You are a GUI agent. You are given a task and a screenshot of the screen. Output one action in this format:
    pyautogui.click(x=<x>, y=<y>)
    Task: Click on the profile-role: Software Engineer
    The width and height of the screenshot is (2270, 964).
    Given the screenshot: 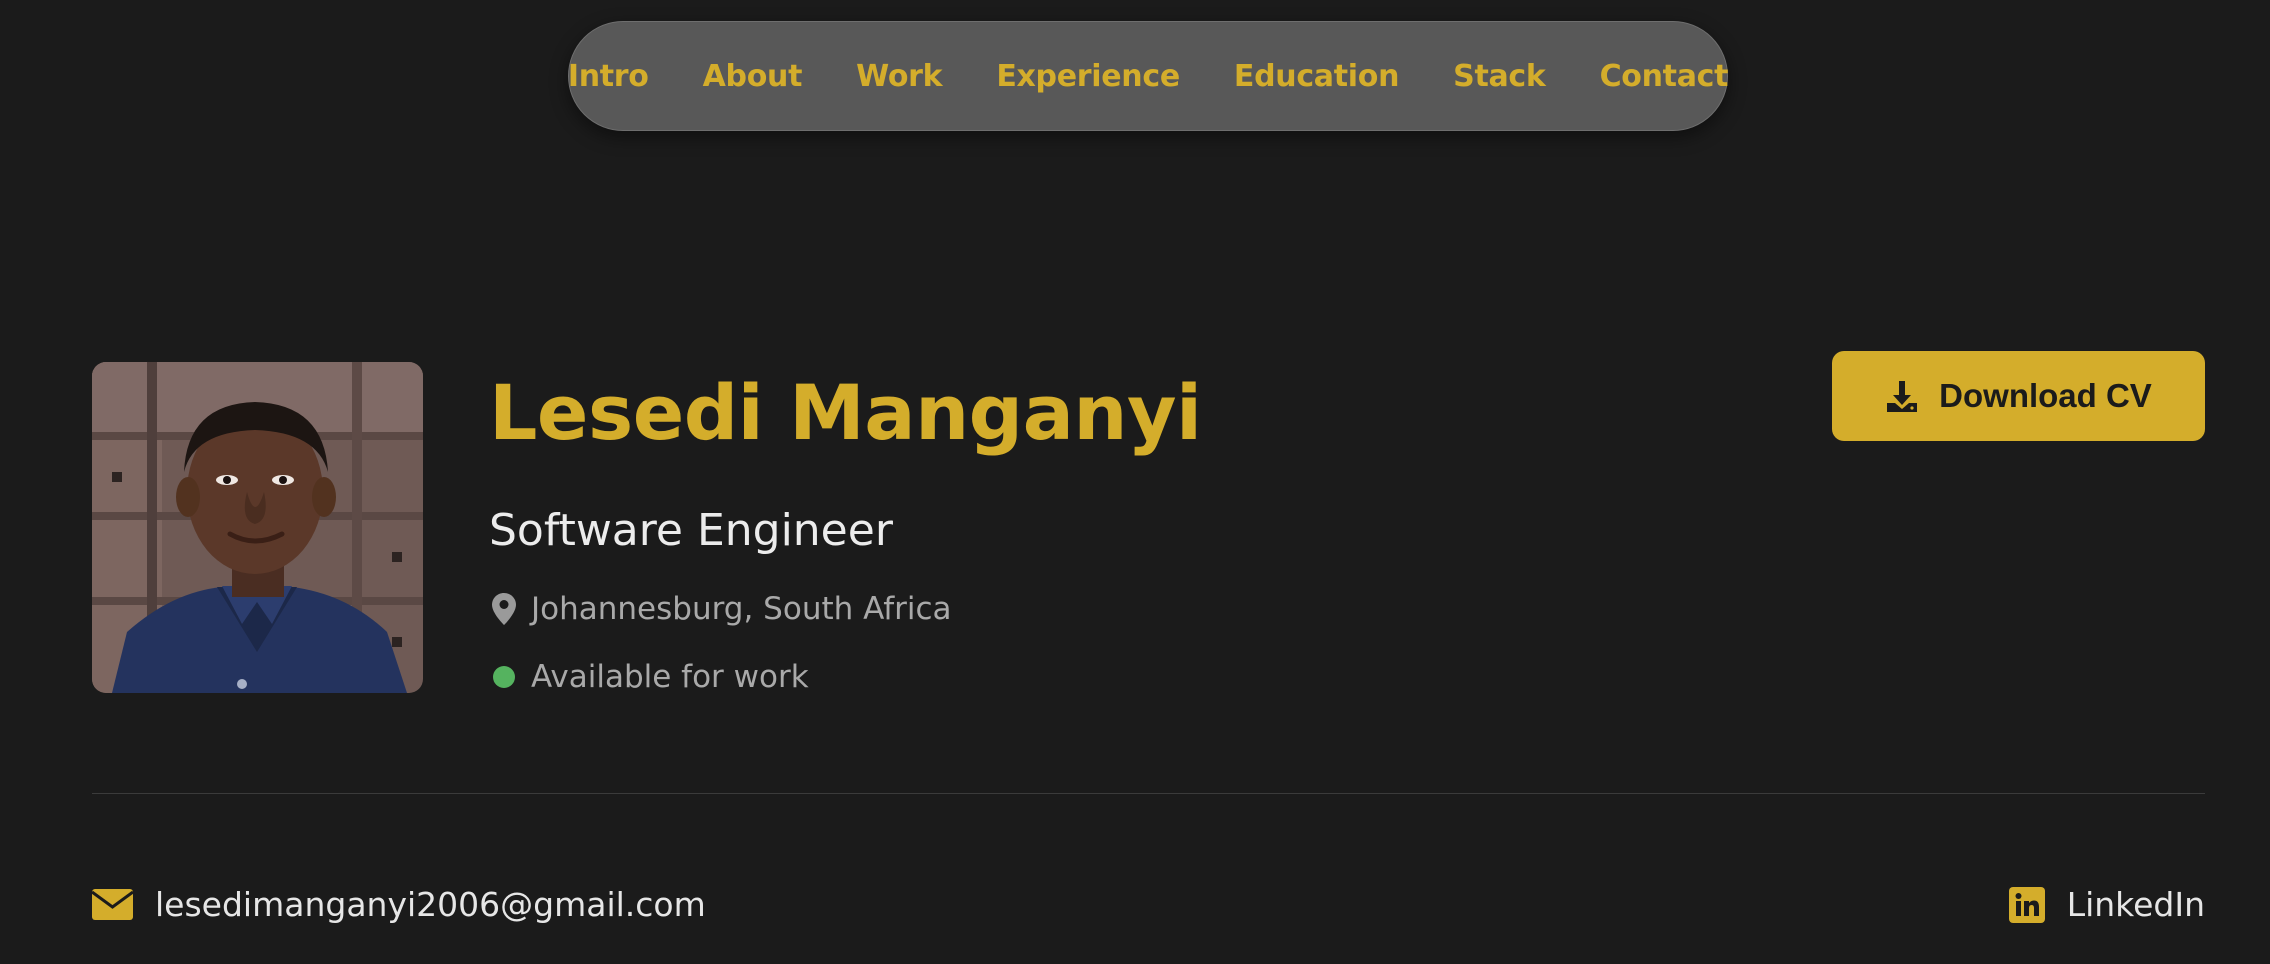 What is the action you would take?
    pyautogui.click(x=691, y=530)
    